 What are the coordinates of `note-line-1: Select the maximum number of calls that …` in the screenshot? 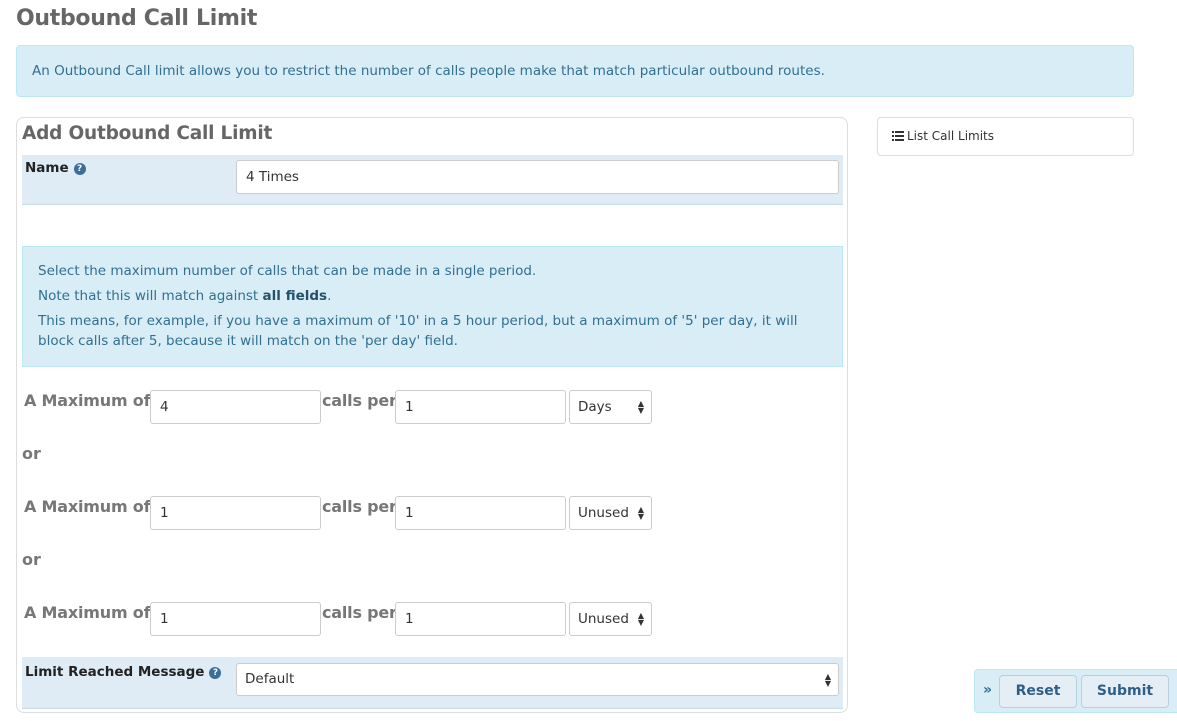 It's located at (287, 271).